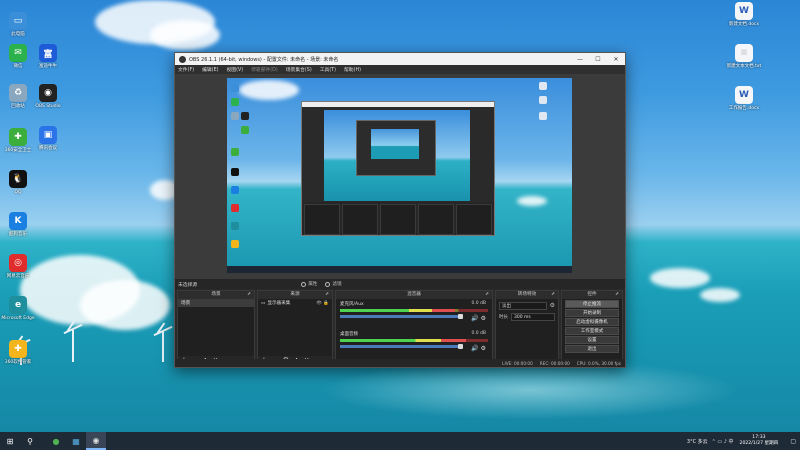 The width and height of the screenshot is (800, 450). I want to click on desktop-icon-label: 新建文本文档.txt, so click(744, 66).